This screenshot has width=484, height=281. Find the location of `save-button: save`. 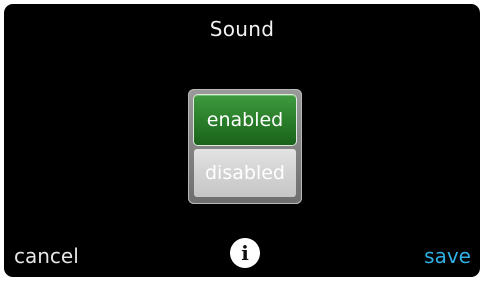

save-button: save is located at coordinates (447, 256).